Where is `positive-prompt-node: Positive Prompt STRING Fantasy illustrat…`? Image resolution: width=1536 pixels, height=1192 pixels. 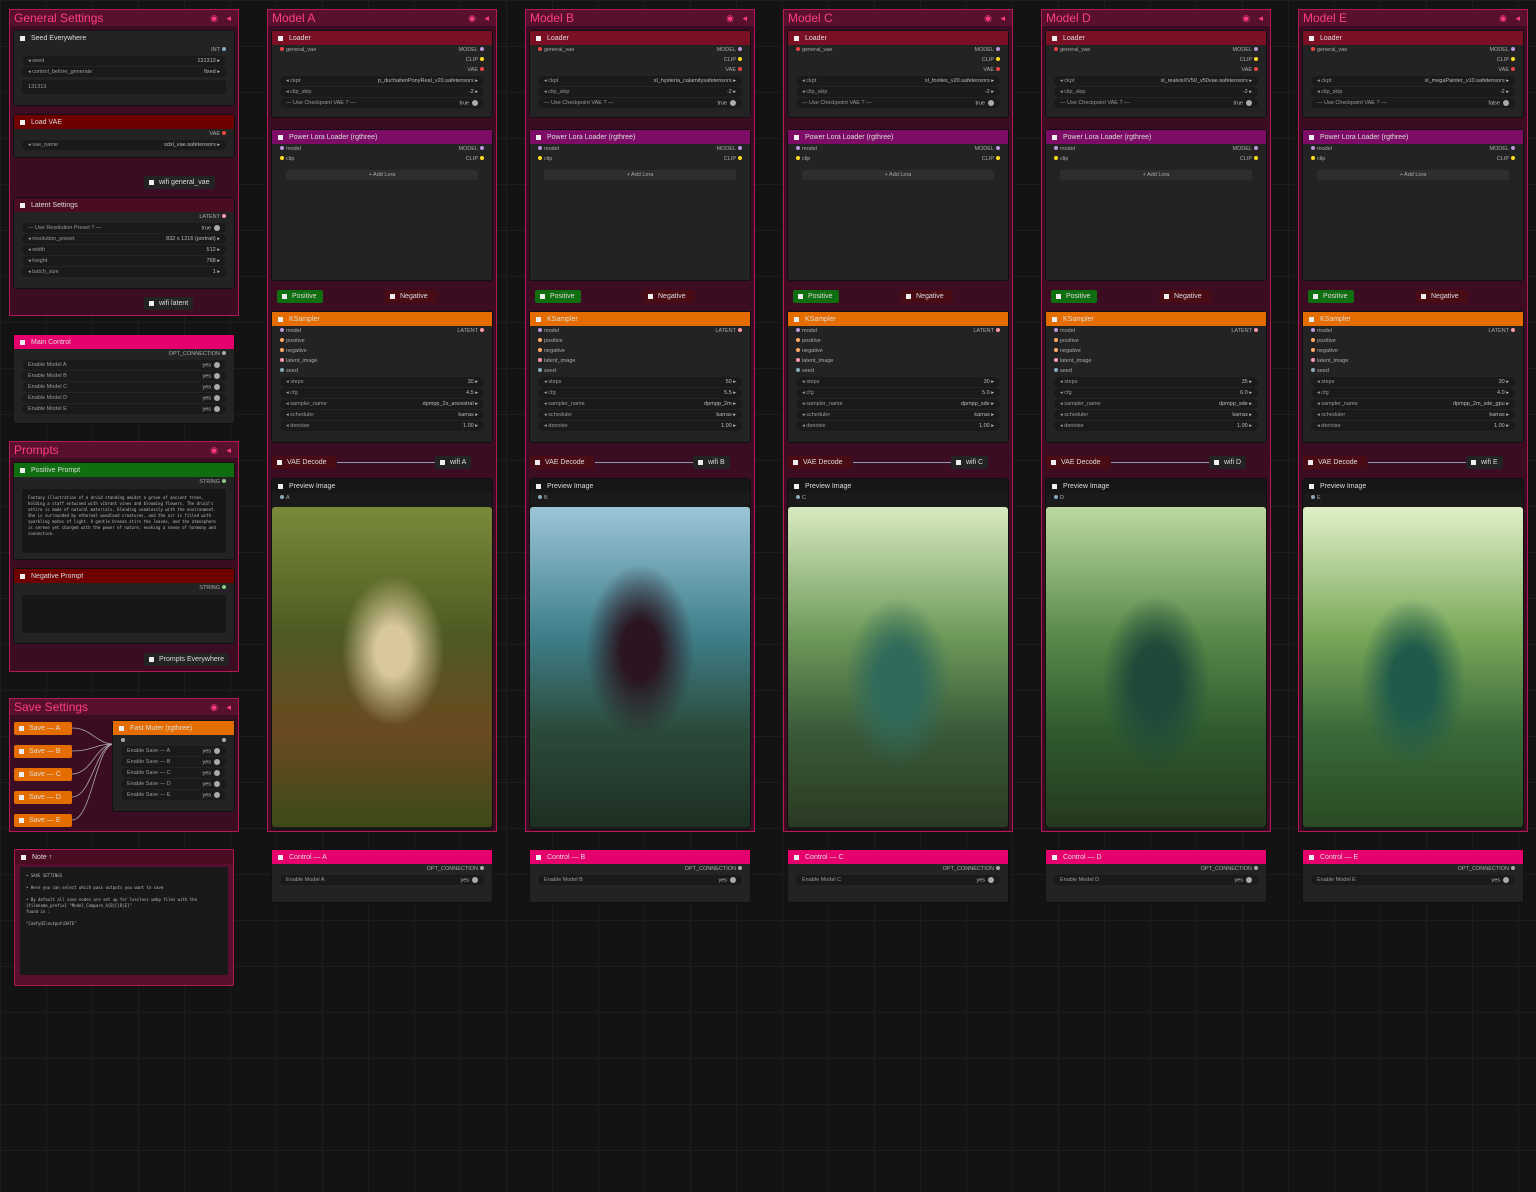
positive-prompt-node: Positive Prompt STRING Fantasy illustrat… is located at coordinates (124, 511).